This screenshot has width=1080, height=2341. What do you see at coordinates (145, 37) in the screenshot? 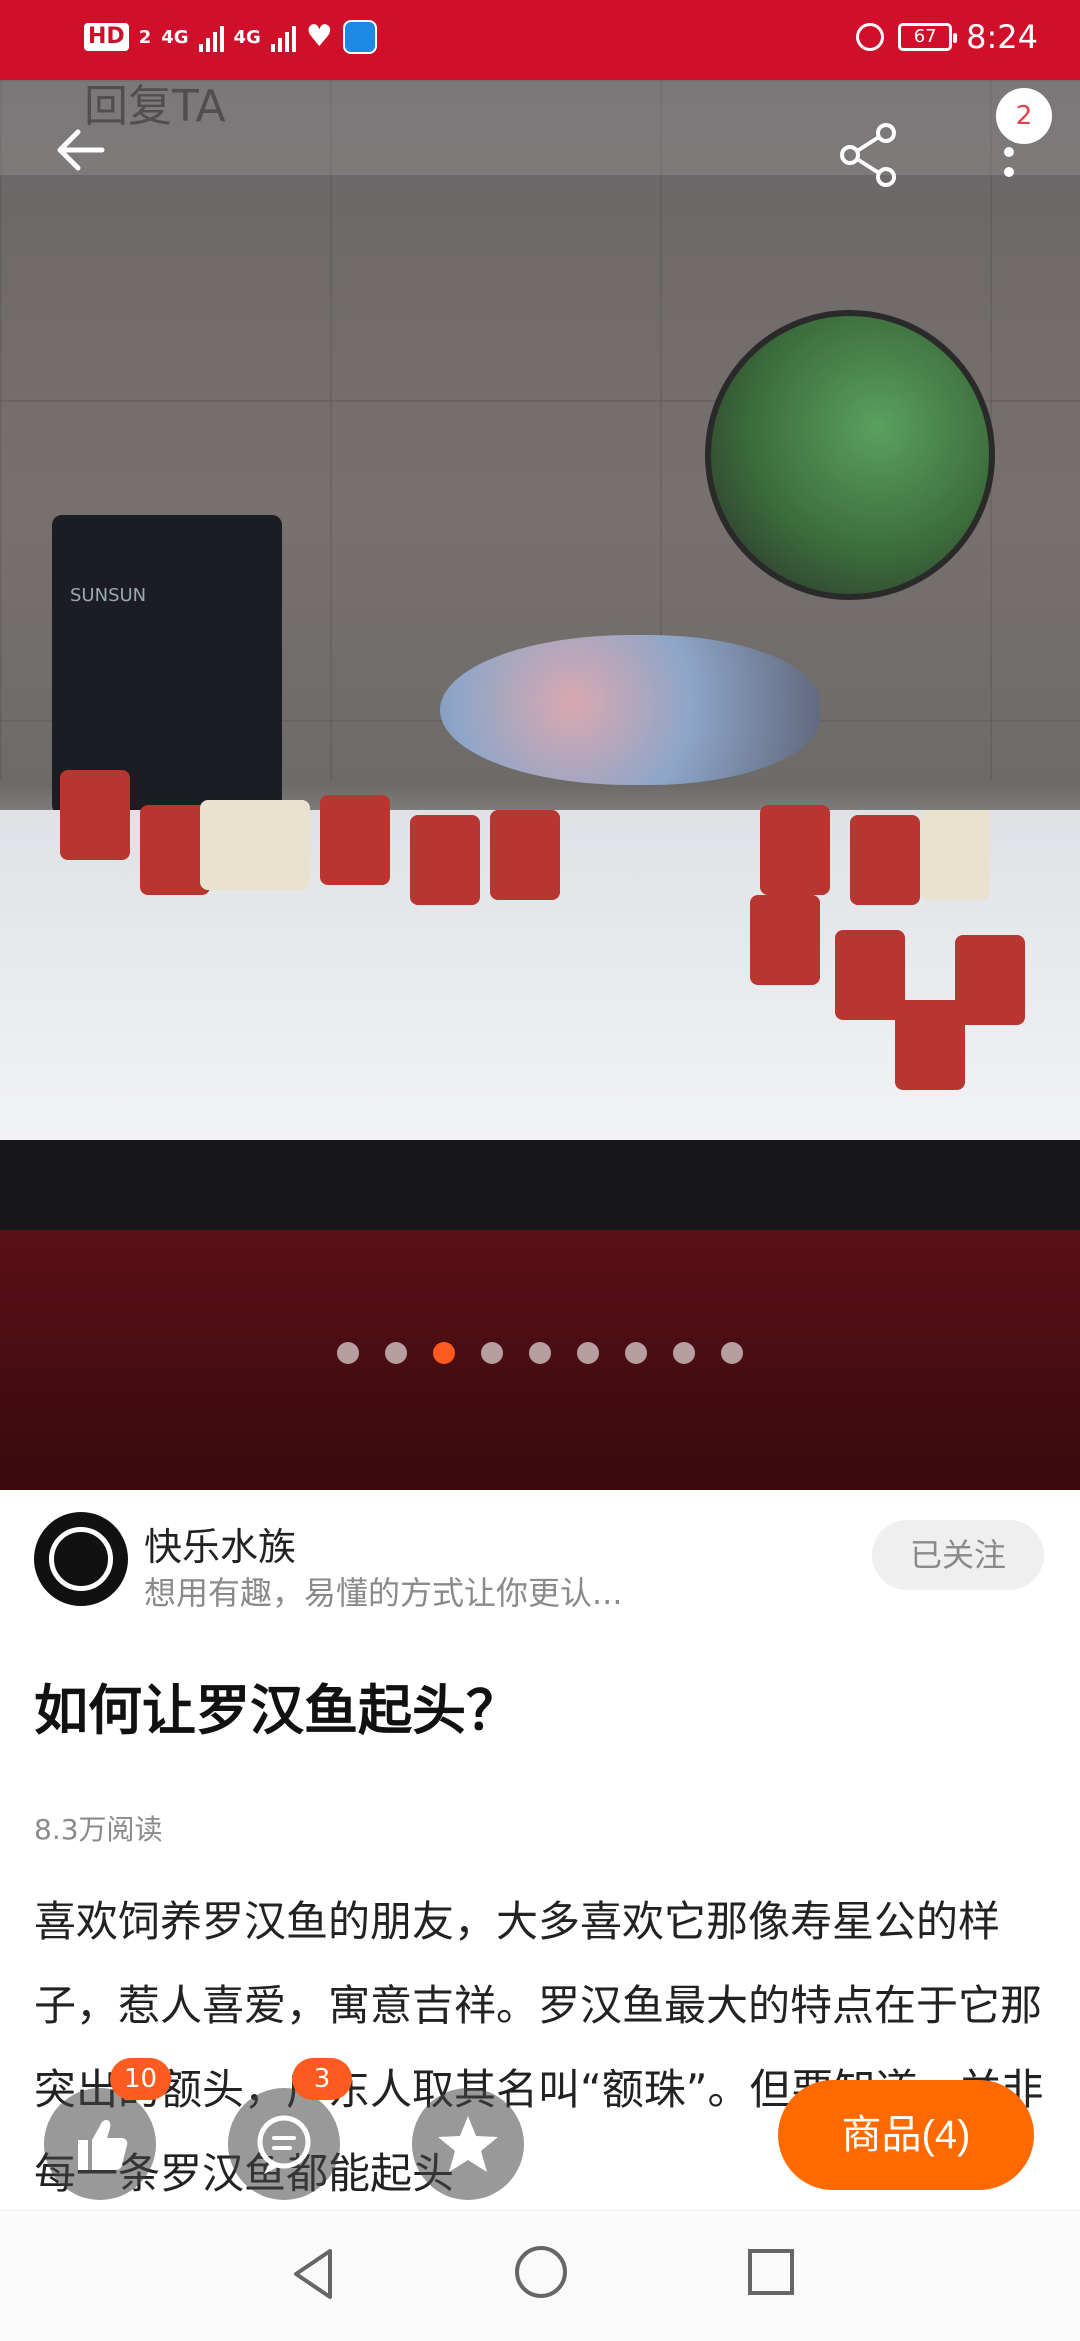
I see `sim1-label: 2` at bounding box center [145, 37].